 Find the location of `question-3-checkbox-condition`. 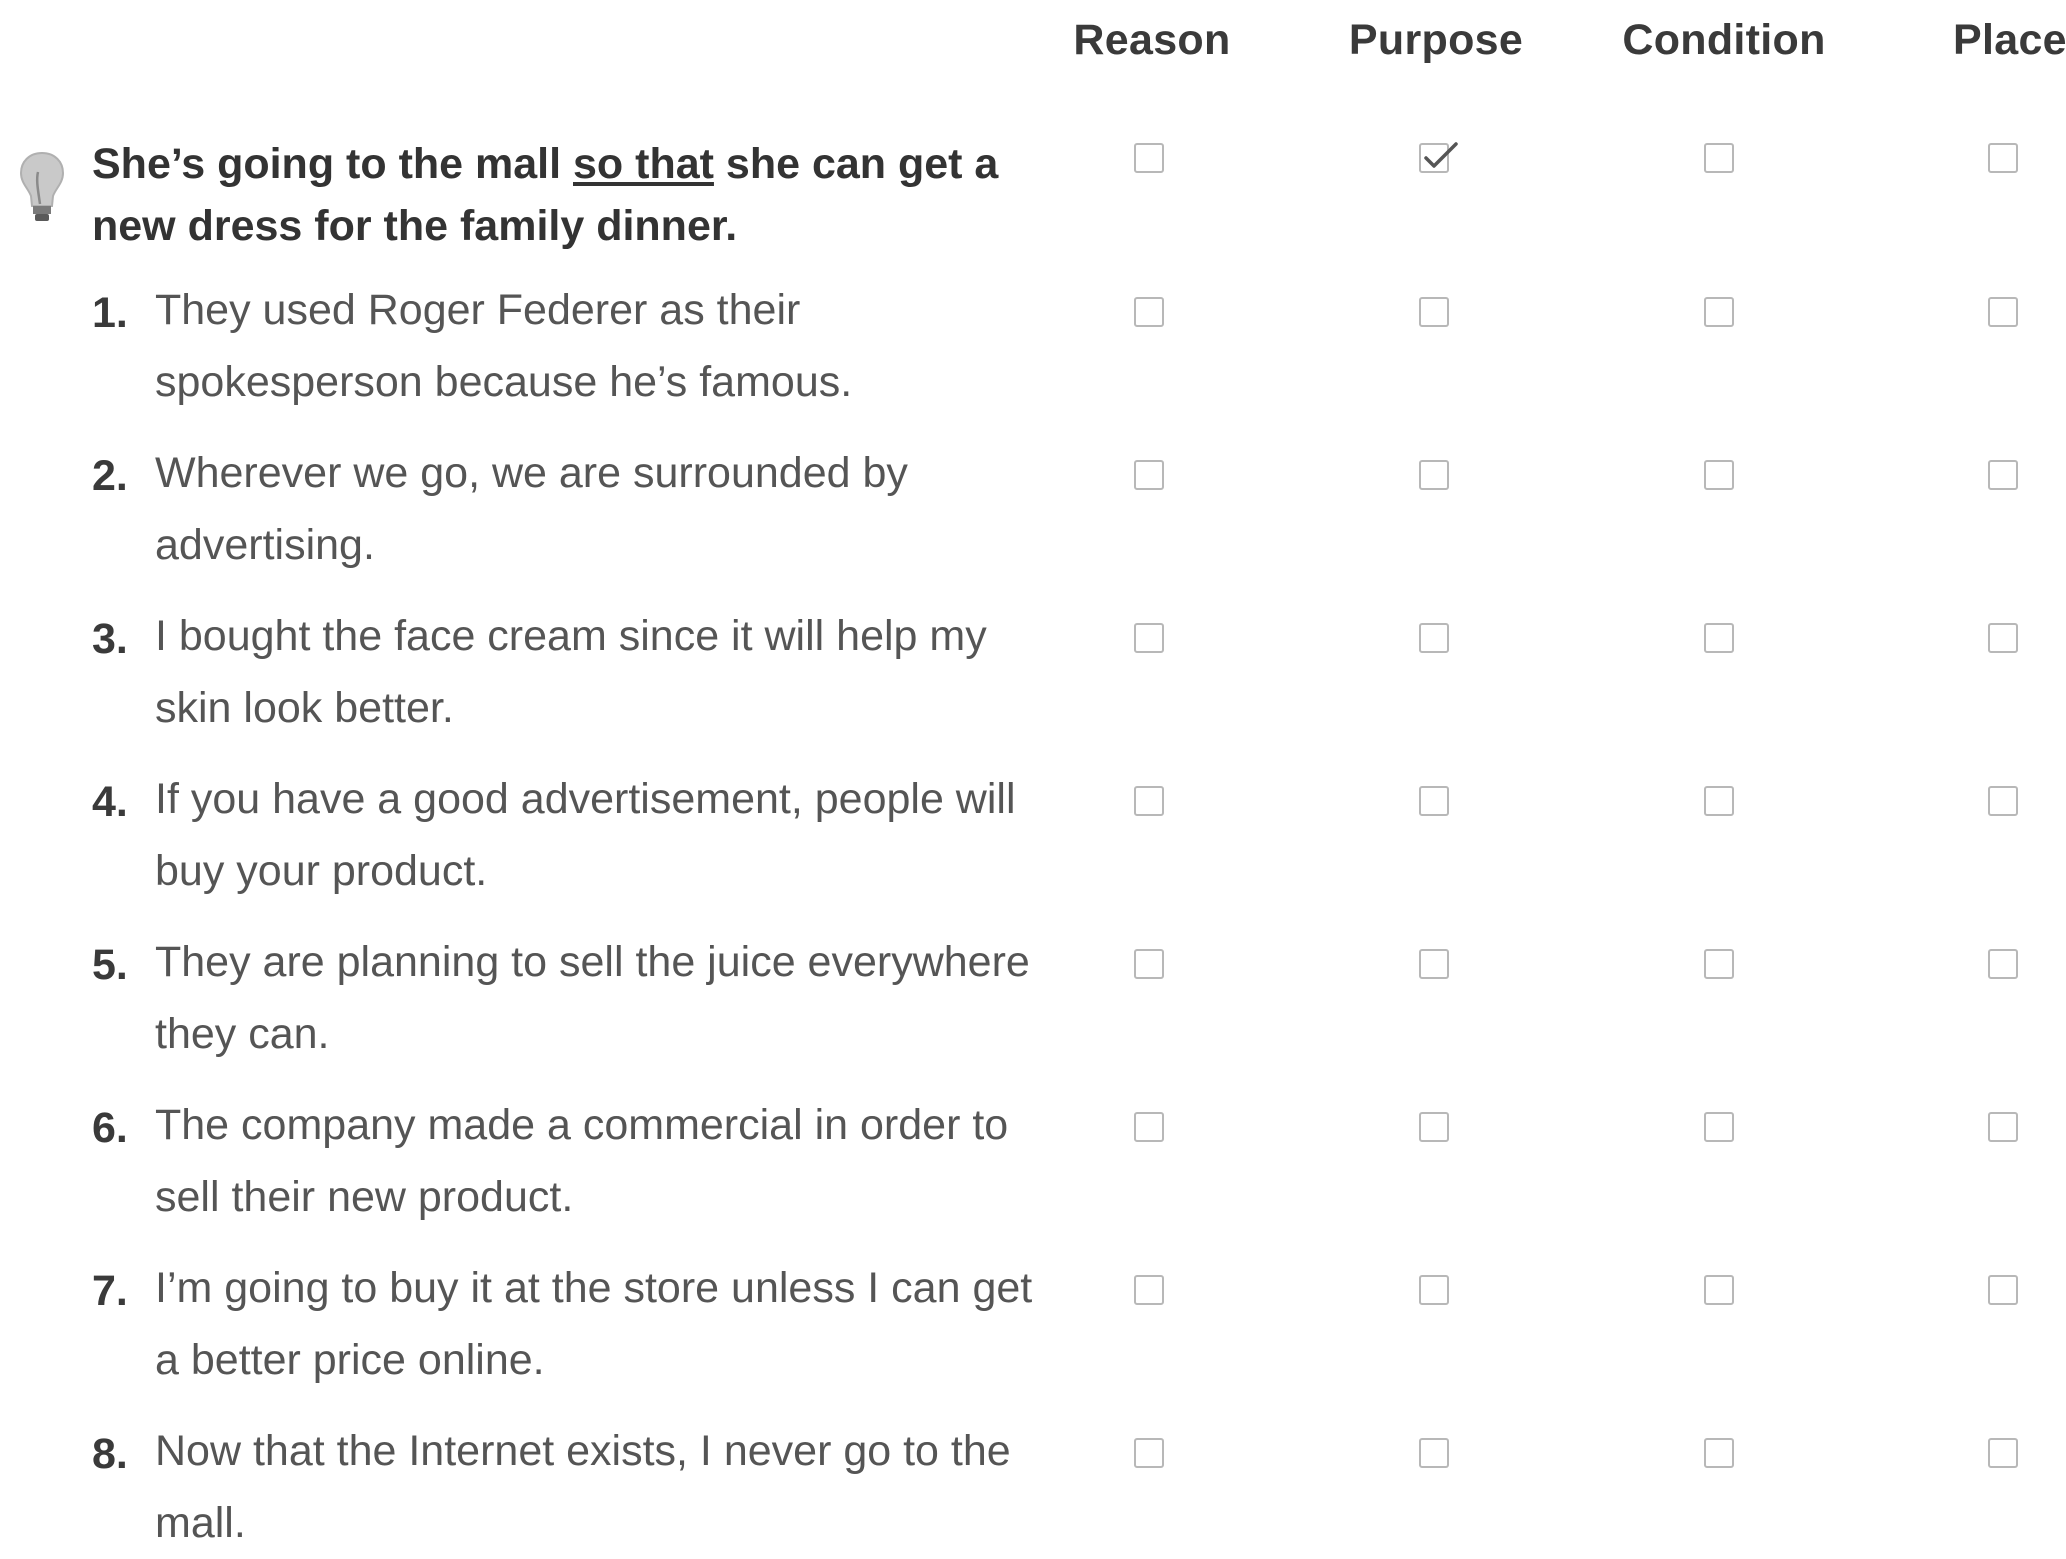

question-3-checkbox-condition is located at coordinates (1719, 638).